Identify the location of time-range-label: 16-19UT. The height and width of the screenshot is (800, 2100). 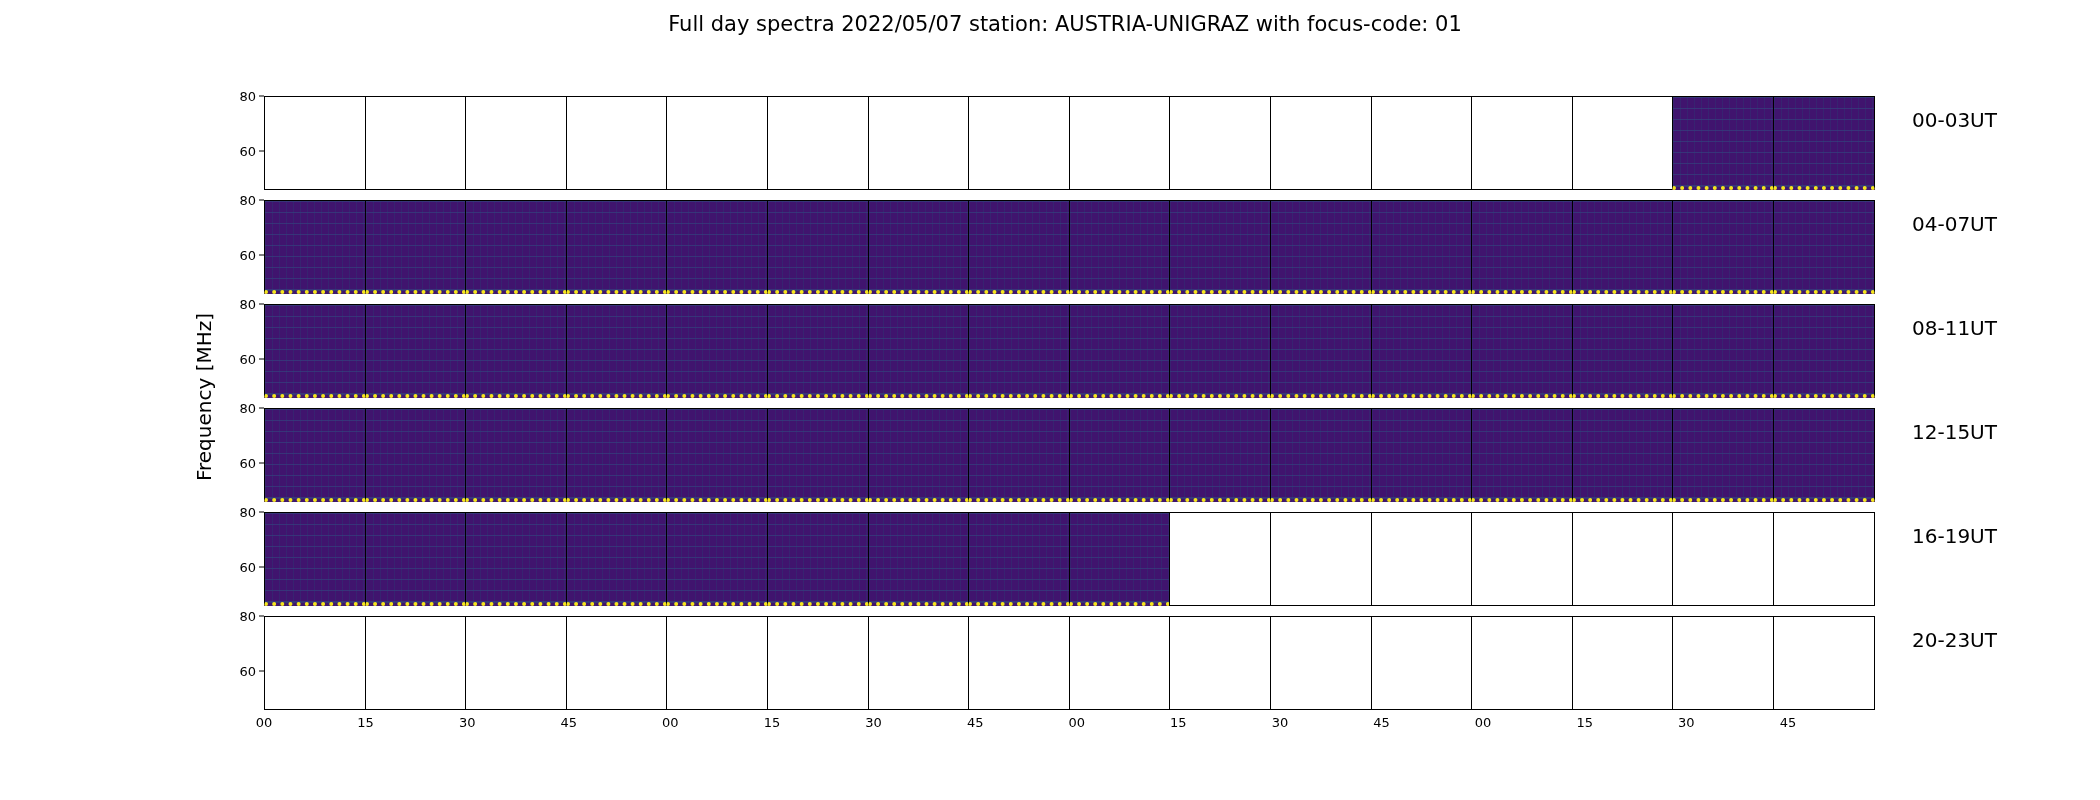
(1954, 536).